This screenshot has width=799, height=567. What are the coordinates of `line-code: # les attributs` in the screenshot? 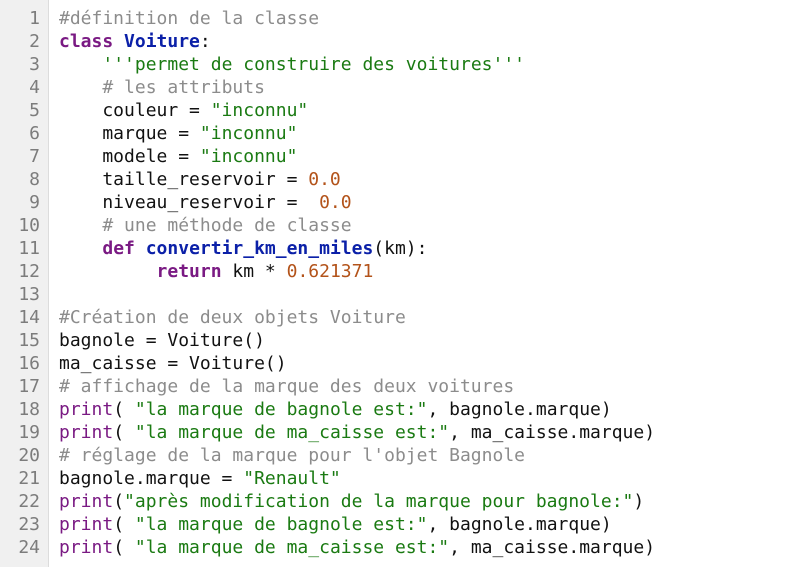 It's located at (162, 87).